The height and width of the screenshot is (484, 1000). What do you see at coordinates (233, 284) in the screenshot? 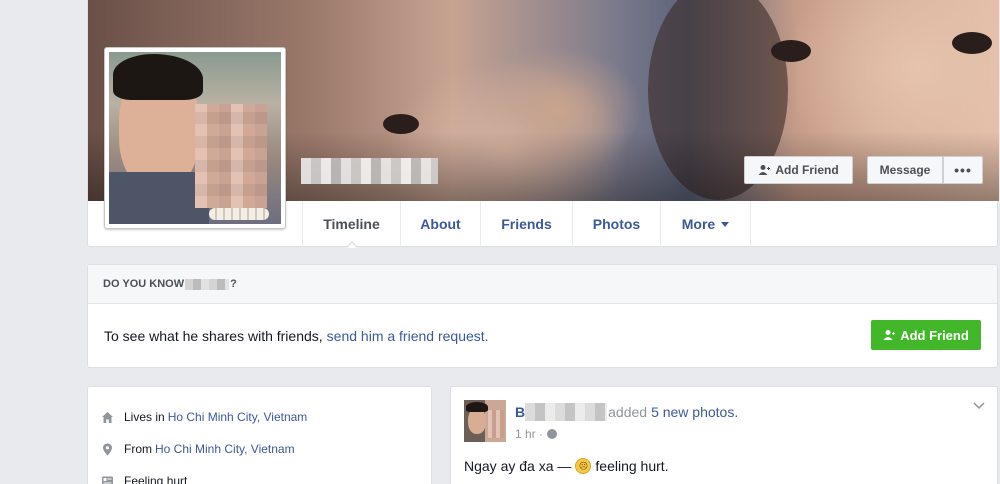
I see `heading-suffix: ?` at bounding box center [233, 284].